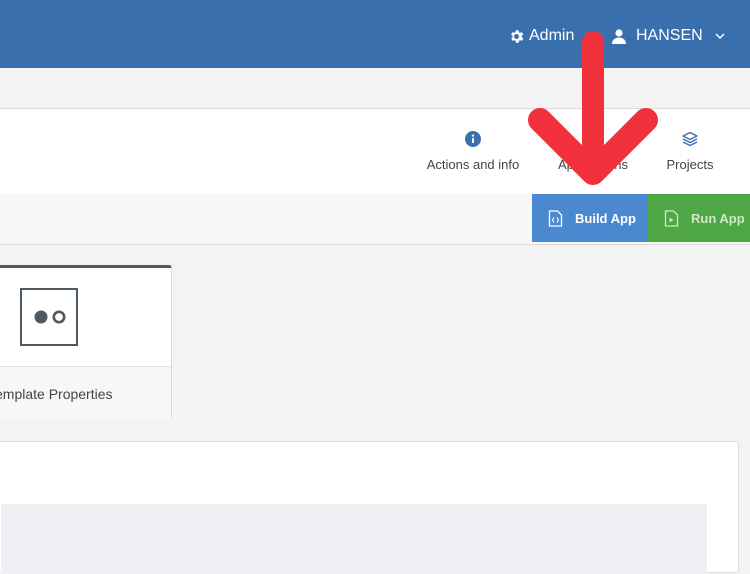  I want to click on nav-projects: Projects, so click(690, 151).